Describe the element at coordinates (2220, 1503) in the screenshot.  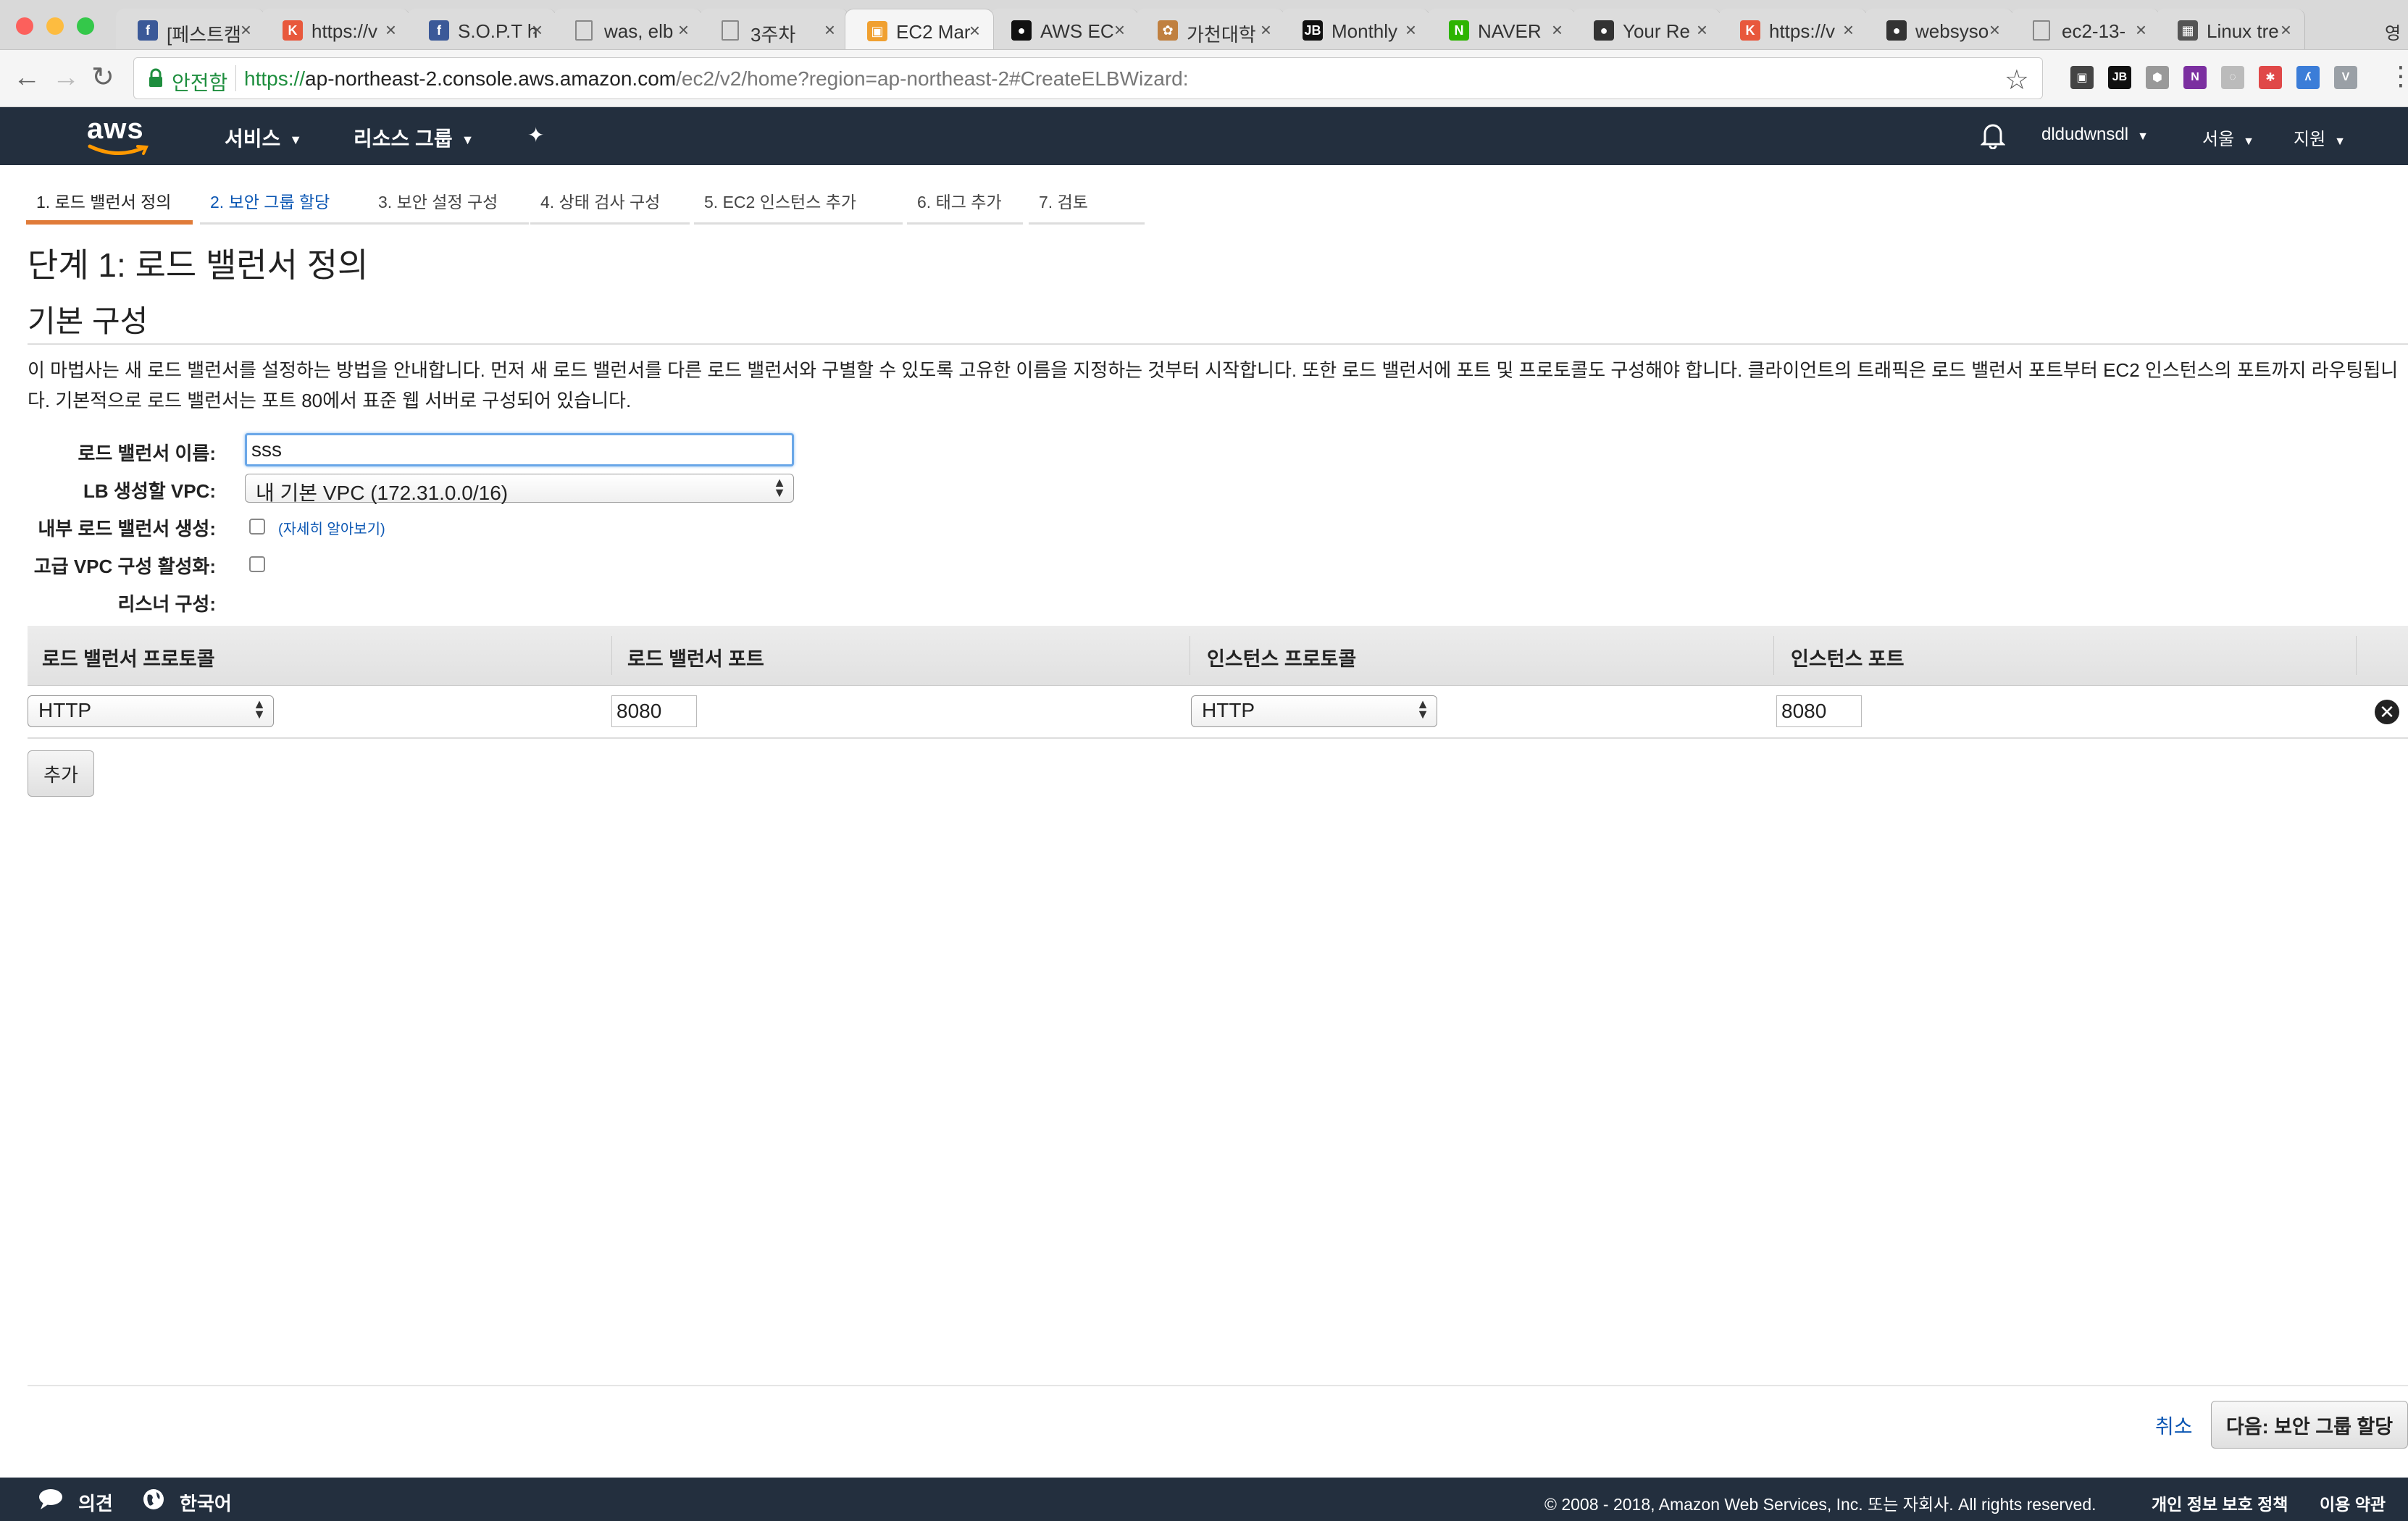
I see `privacy-link: 개인 정보 보호 정책` at that location.